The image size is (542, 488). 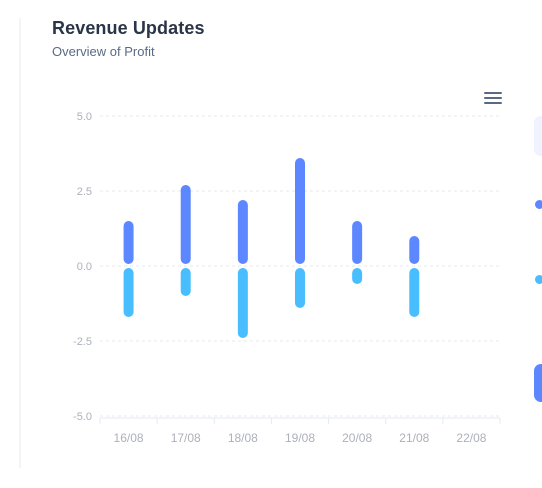 I want to click on y-tick-label: 2.5, so click(x=84, y=192).